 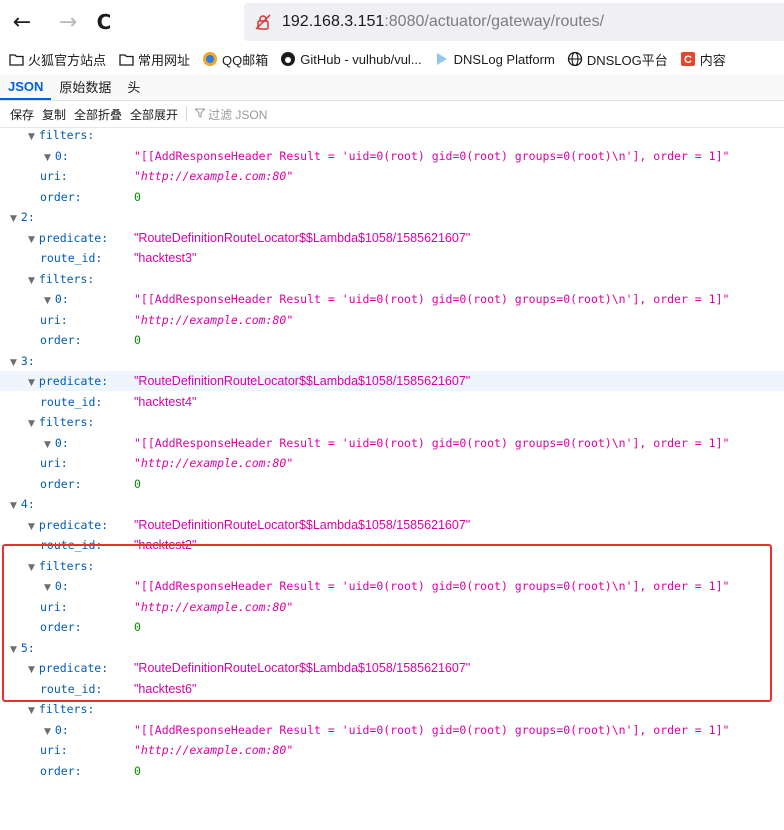 I want to click on globe-icon, so click(x=575, y=59).